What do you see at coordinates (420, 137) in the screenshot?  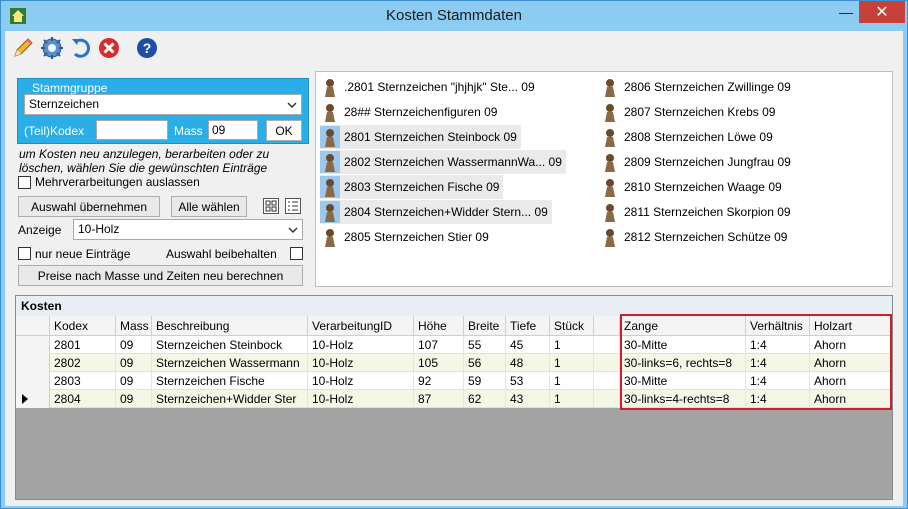 I see `list-item: 2801 Sternzeichen Steinbock 09` at bounding box center [420, 137].